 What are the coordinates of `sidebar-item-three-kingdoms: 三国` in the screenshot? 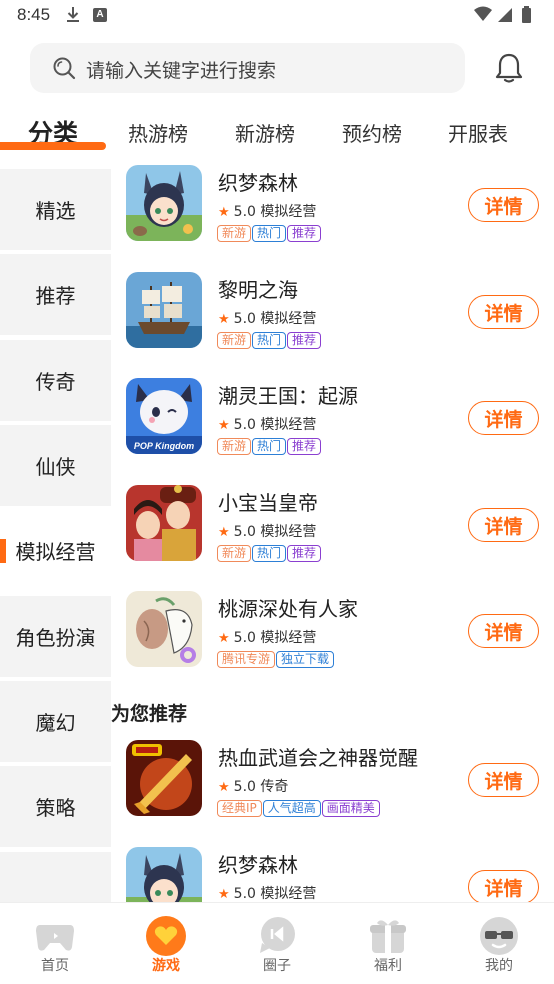 It's located at (55, 877).